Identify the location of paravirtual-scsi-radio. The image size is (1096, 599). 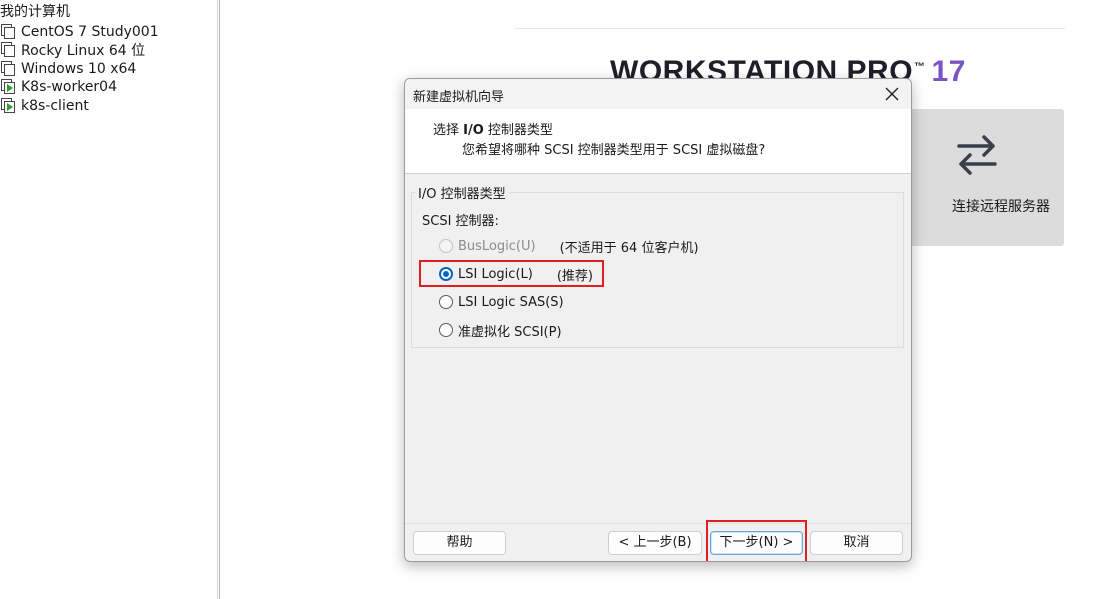
(446, 330).